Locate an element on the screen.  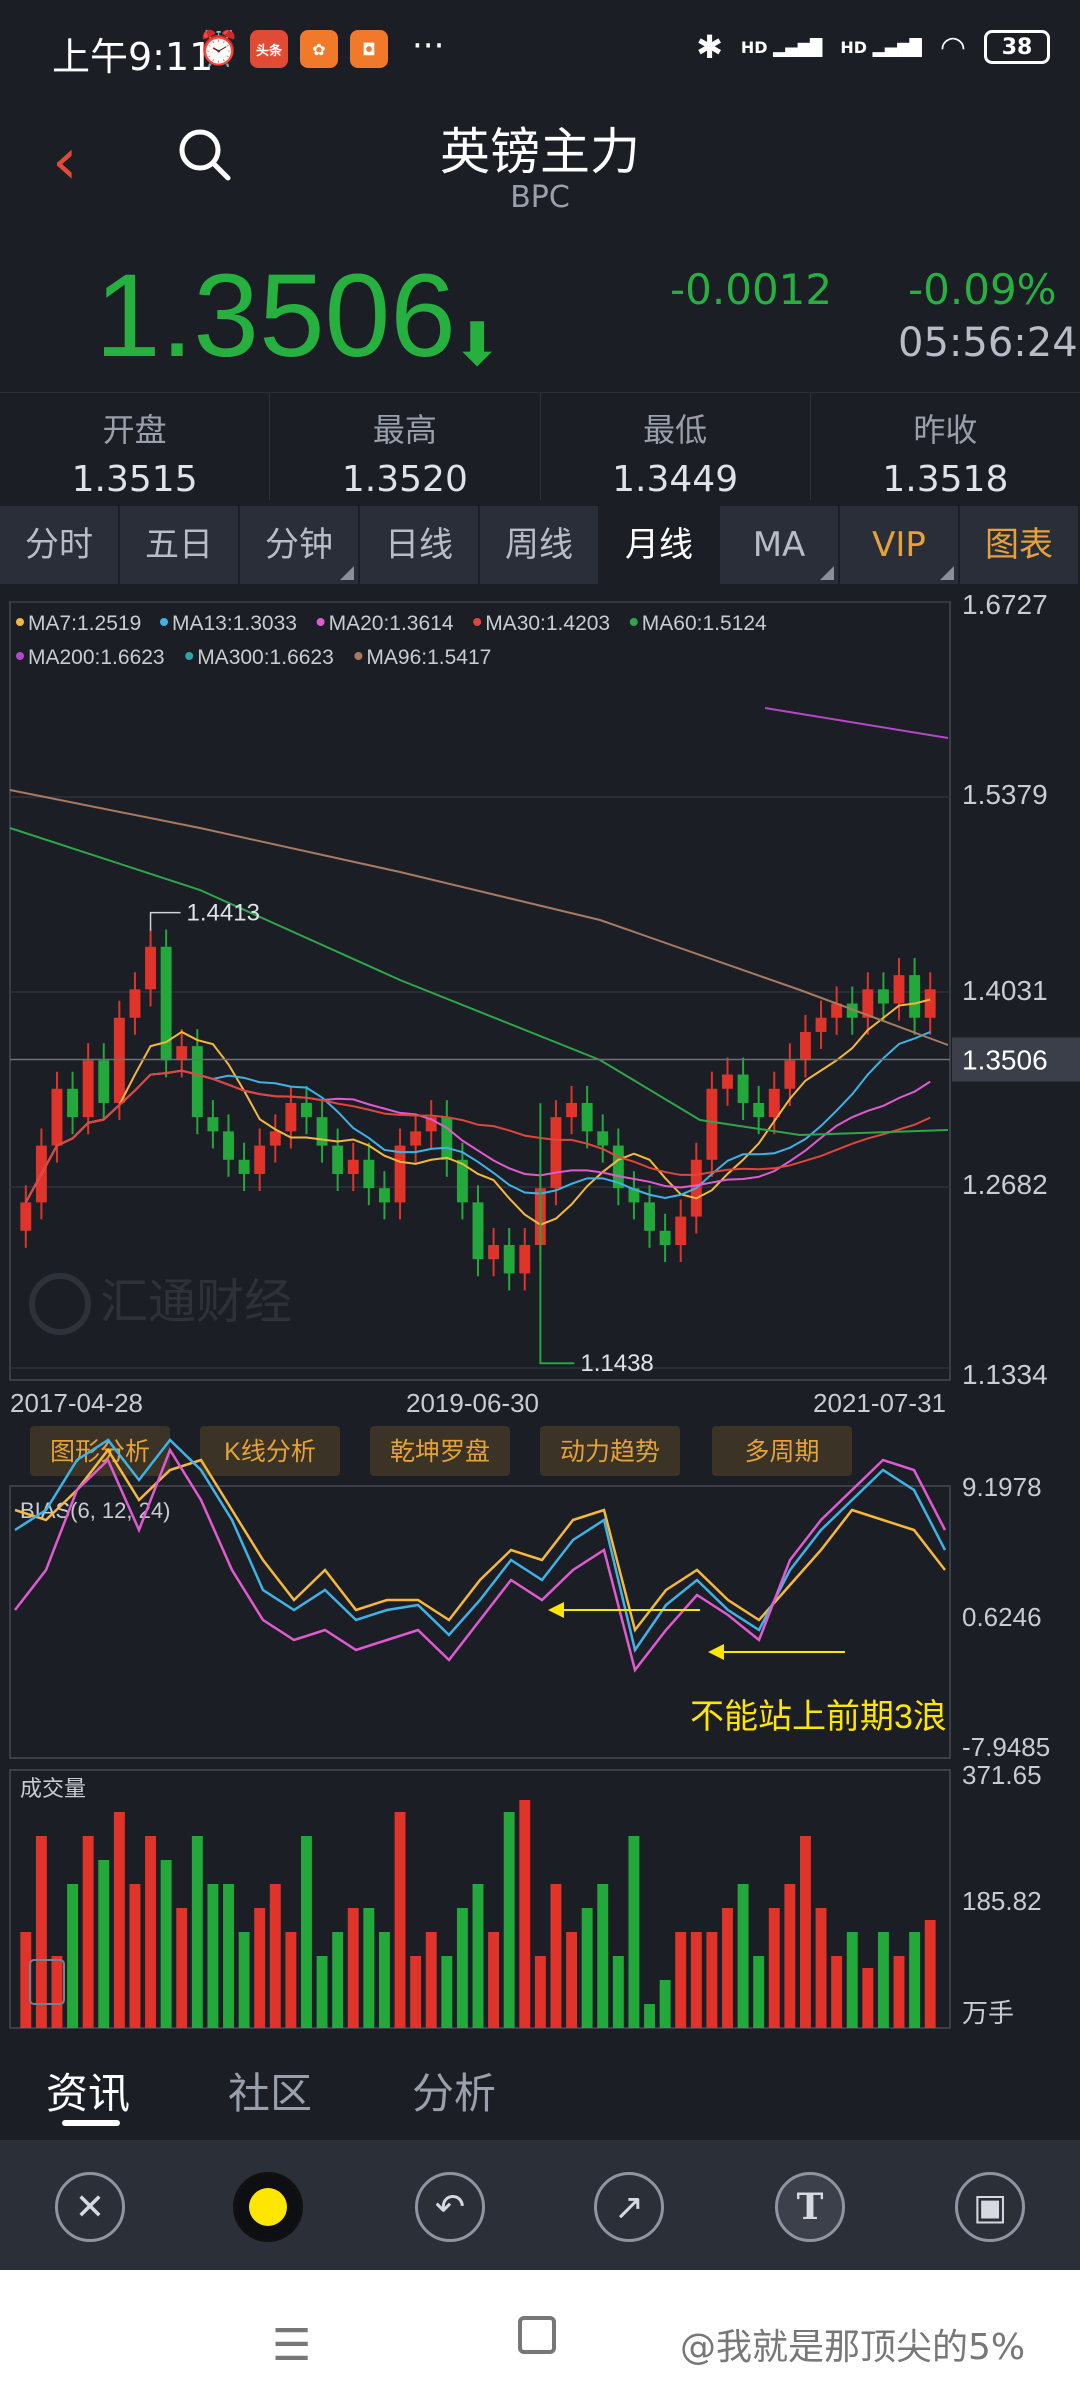
stat-low: 最低 1.3449 is located at coordinates (676, 446).